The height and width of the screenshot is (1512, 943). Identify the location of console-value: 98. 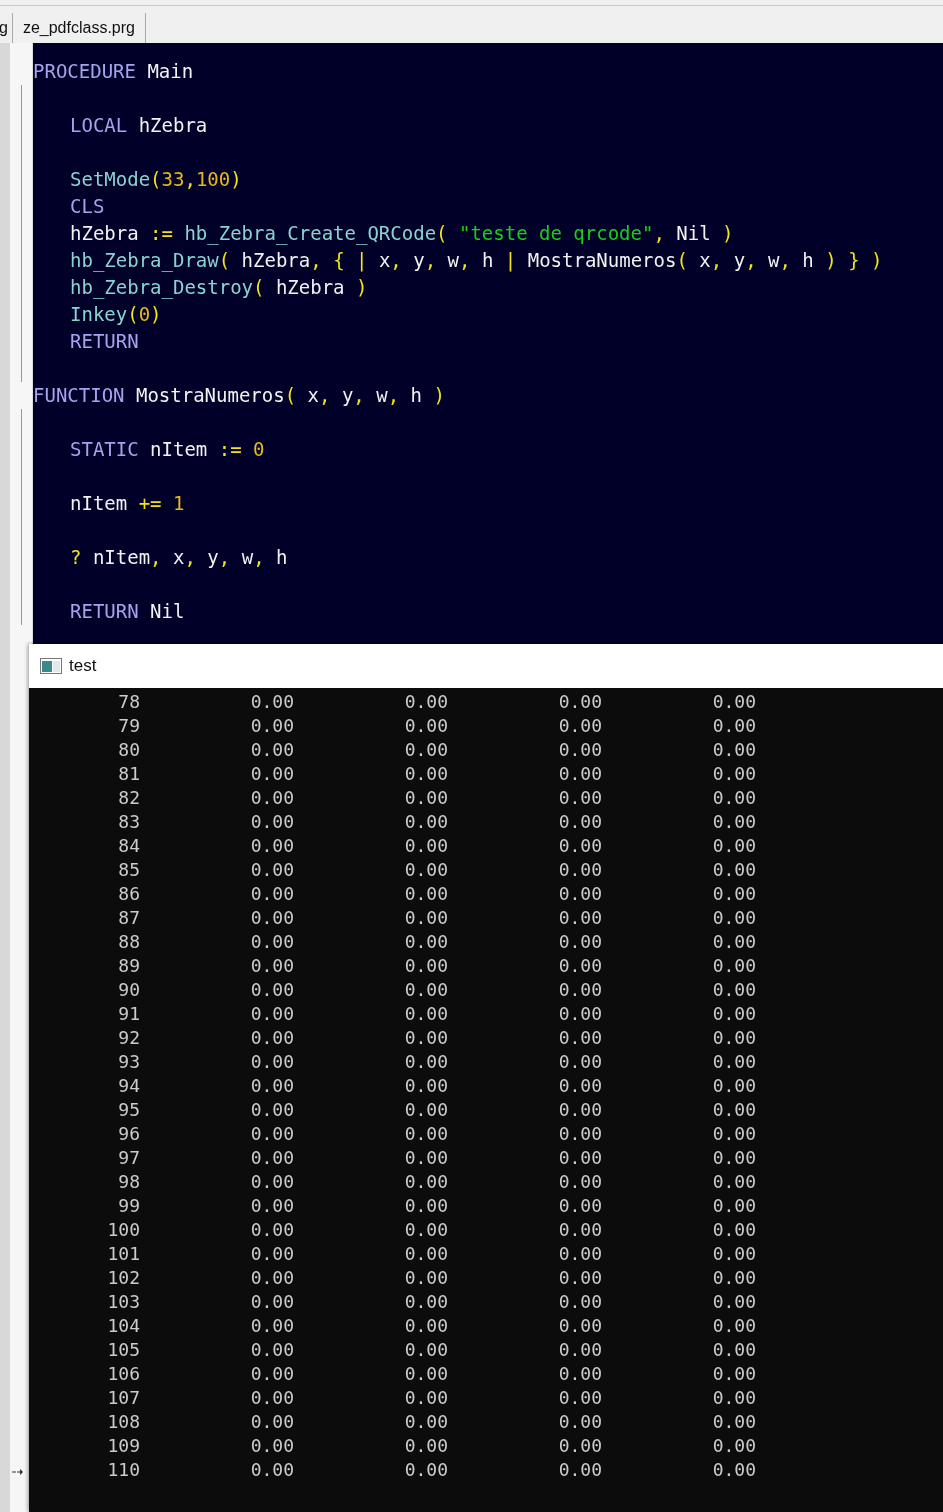
(129, 1181).